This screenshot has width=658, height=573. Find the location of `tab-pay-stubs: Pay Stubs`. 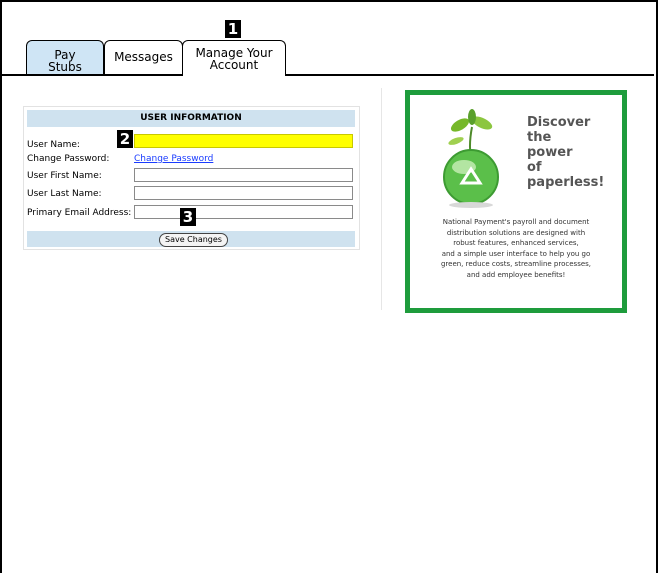

tab-pay-stubs: Pay Stubs is located at coordinates (65, 57).